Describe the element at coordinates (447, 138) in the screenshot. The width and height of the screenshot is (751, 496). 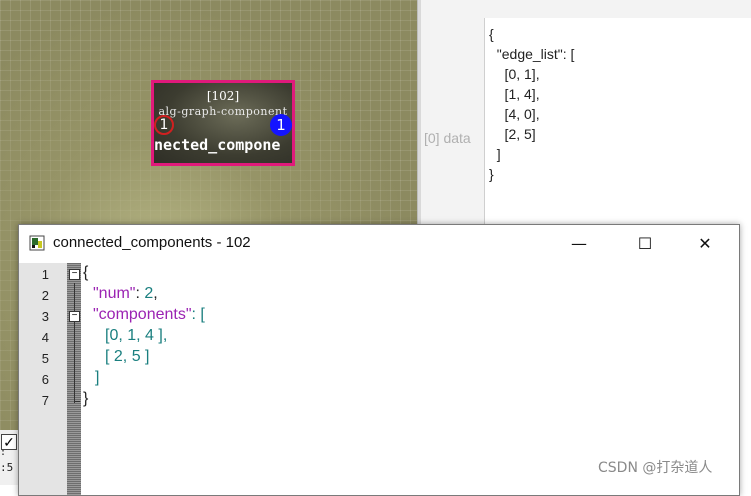
I see `data-port-label: [0] data` at that location.